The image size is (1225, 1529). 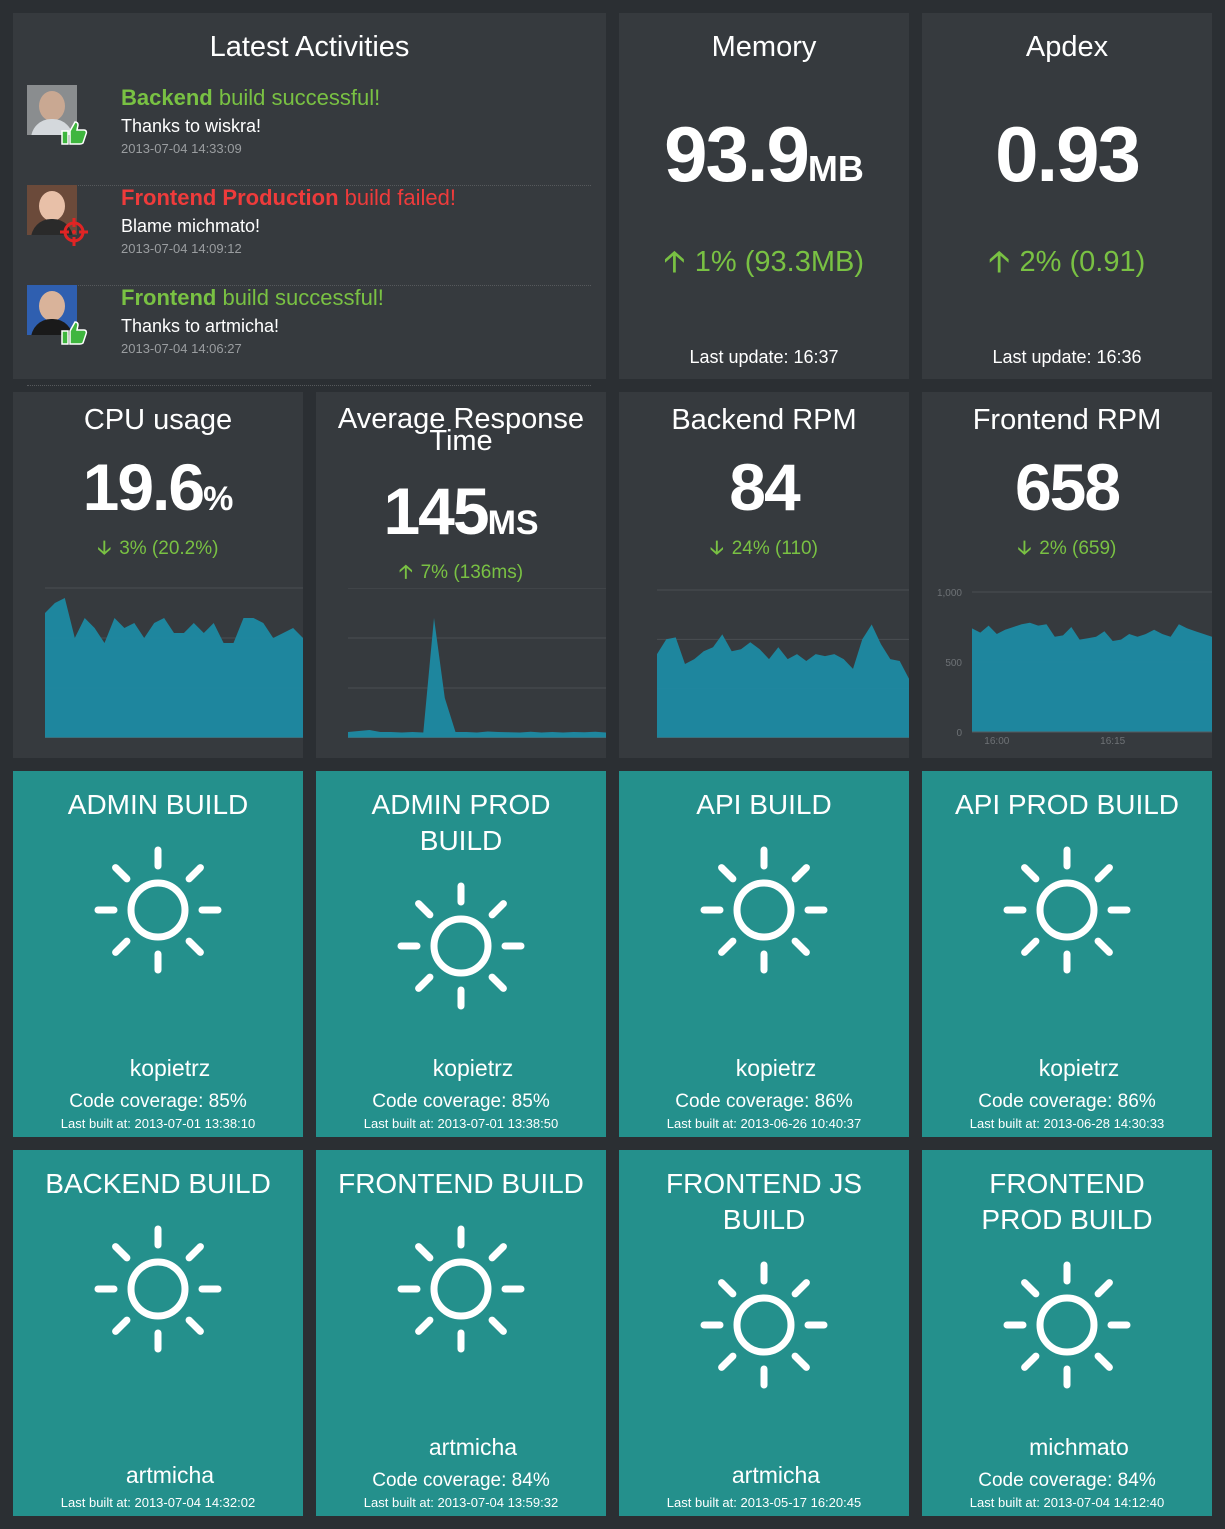 What do you see at coordinates (461, 1183) in the screenshot?
I see `build-title: FRONTEND BUILD` at bounding box center [461, 1183].